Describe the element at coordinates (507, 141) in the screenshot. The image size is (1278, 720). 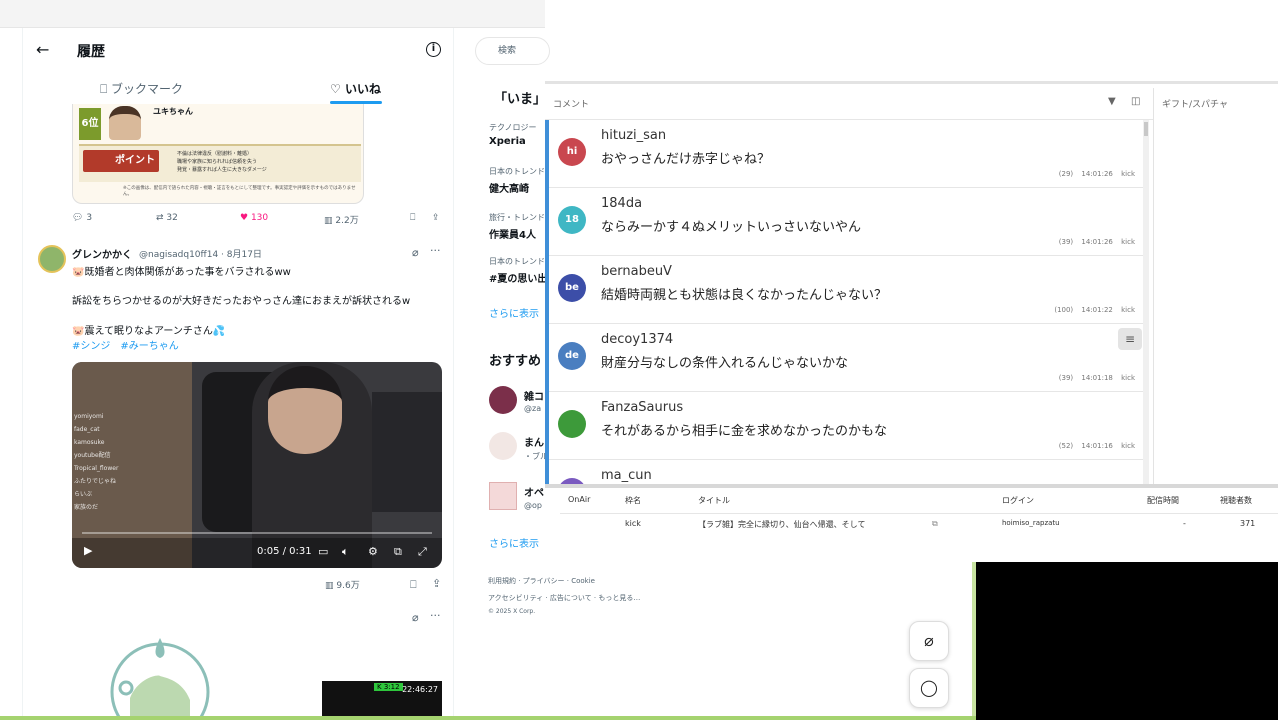
I see `trend-item: Xperia` at that location.